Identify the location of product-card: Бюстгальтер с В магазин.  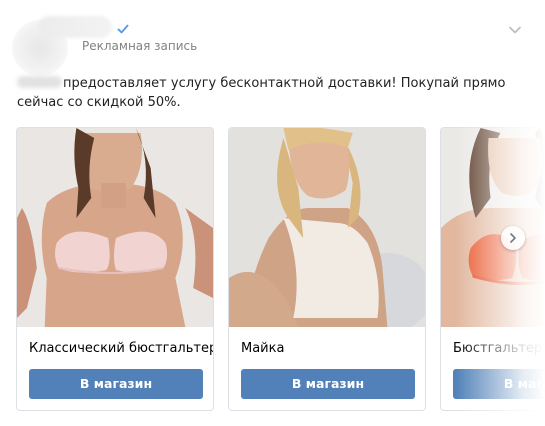
(492, 269).